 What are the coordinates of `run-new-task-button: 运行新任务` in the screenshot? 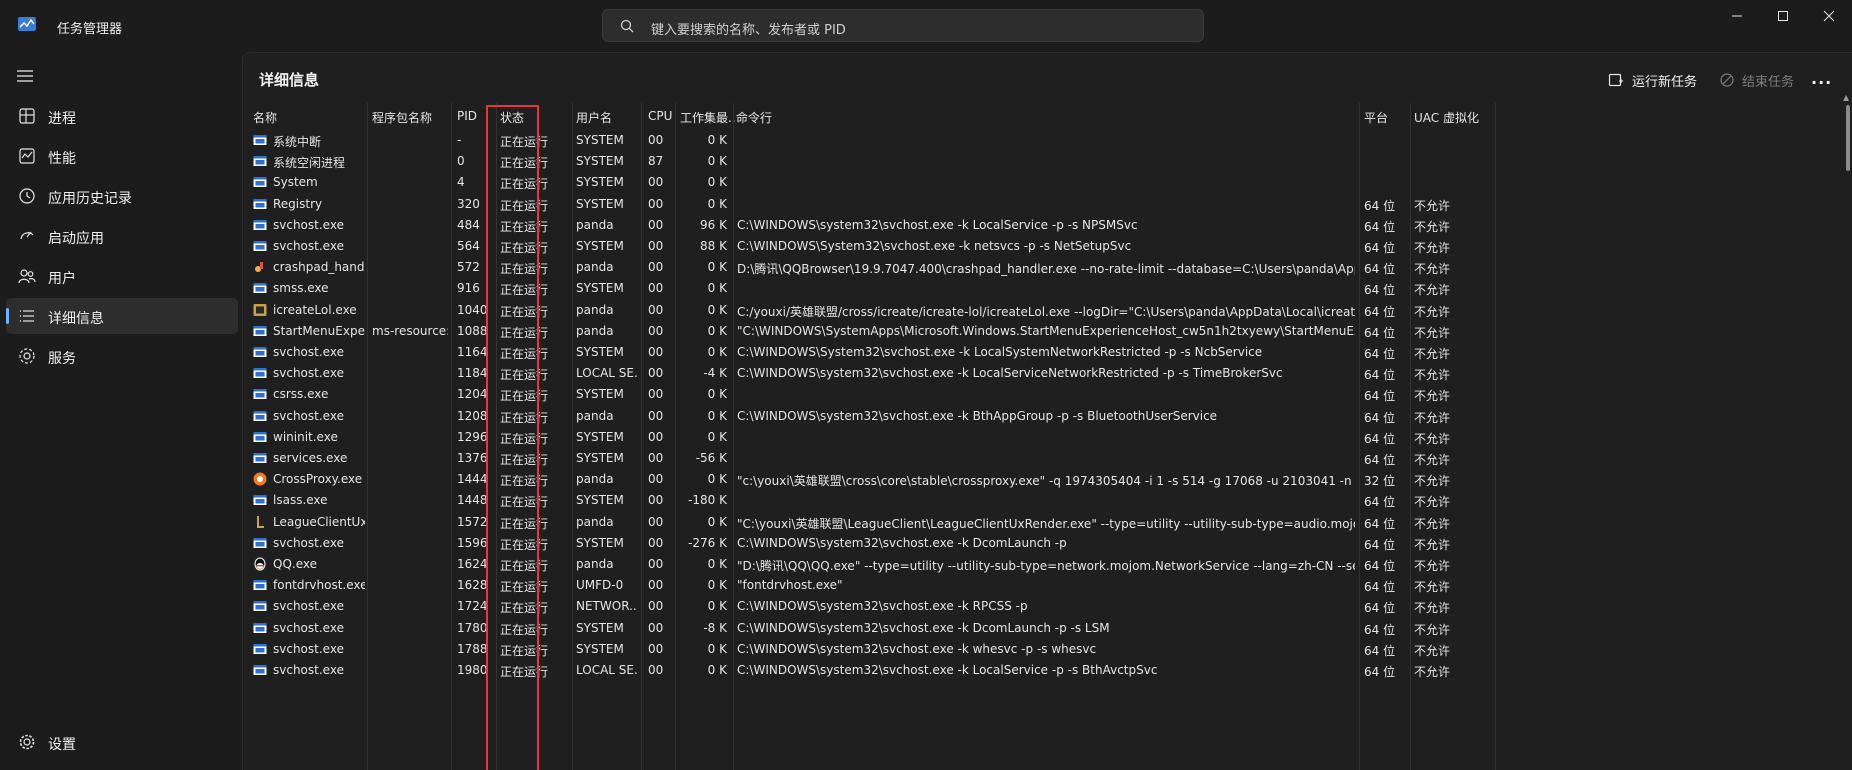 It's located at (1652, 80).